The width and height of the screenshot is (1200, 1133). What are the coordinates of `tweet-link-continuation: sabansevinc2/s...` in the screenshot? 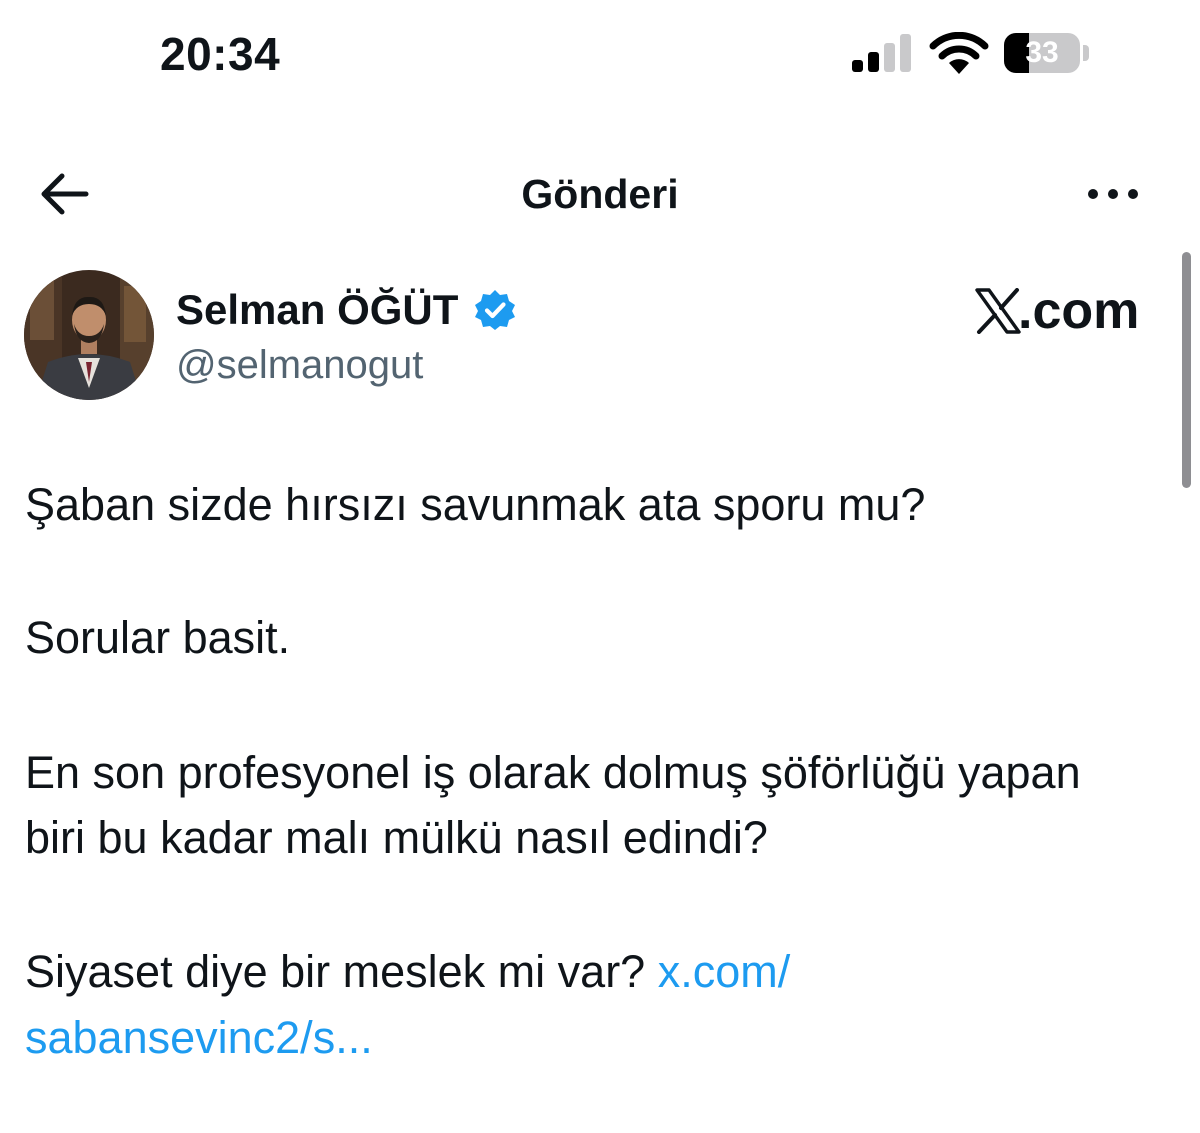 It's located at (199, 1037).